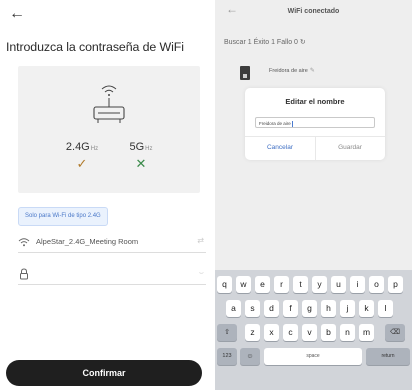 The image size is (412, 390). I want to click on air-fryer-icon, so click(245, 73).